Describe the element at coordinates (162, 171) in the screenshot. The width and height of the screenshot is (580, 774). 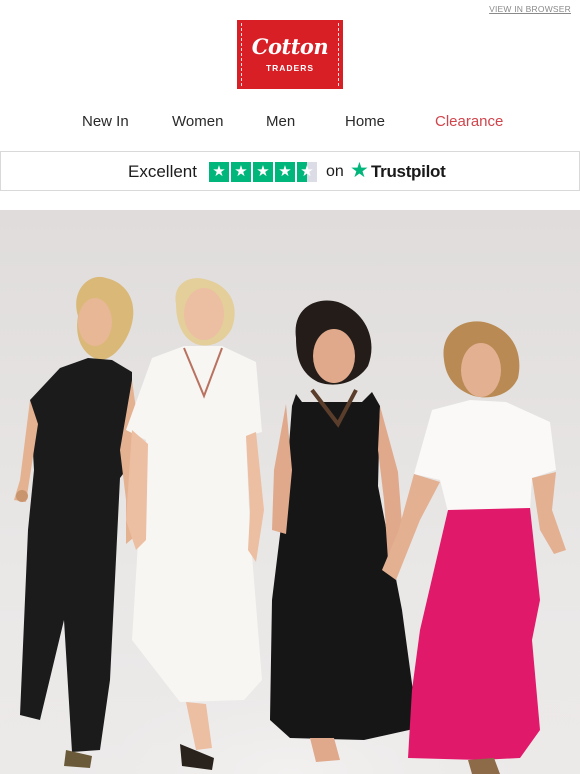
I see `trustpilot-rating-text: Excellent` at that location.